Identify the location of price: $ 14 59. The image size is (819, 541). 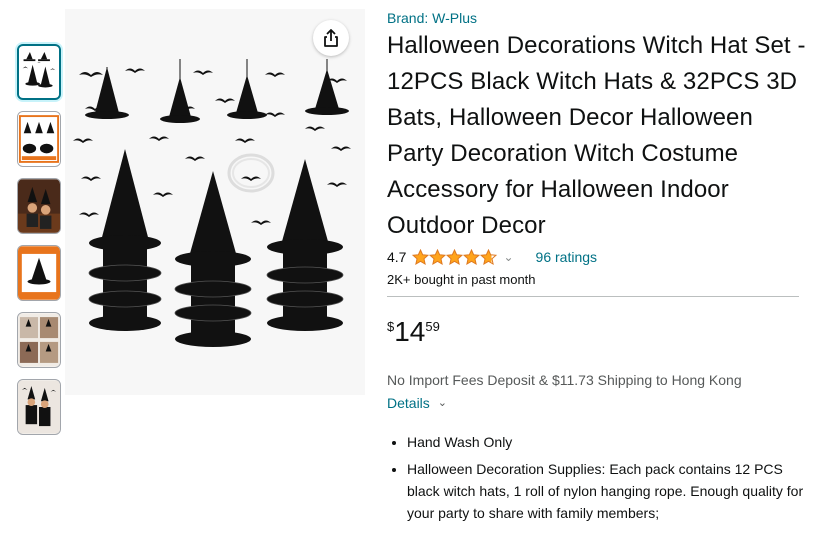
(597, 333).